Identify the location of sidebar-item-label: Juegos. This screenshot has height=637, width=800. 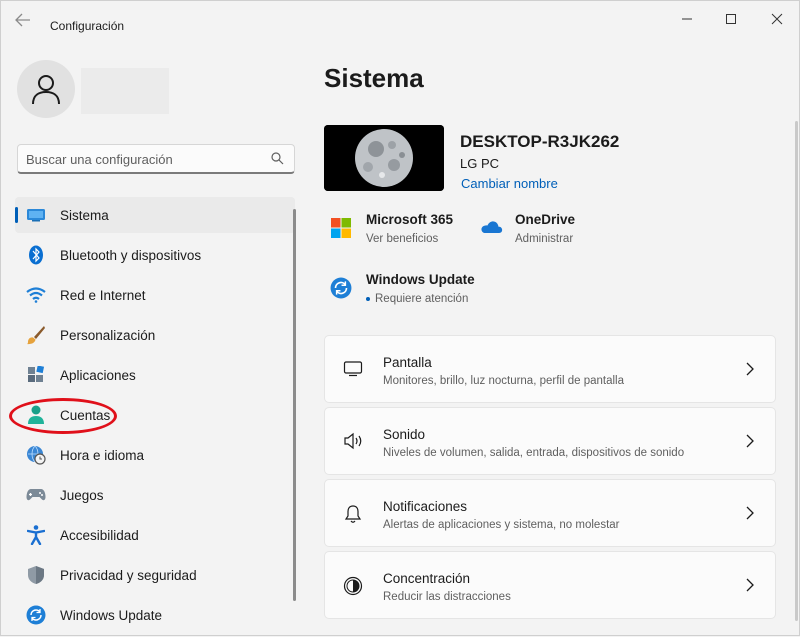
(82, 495).